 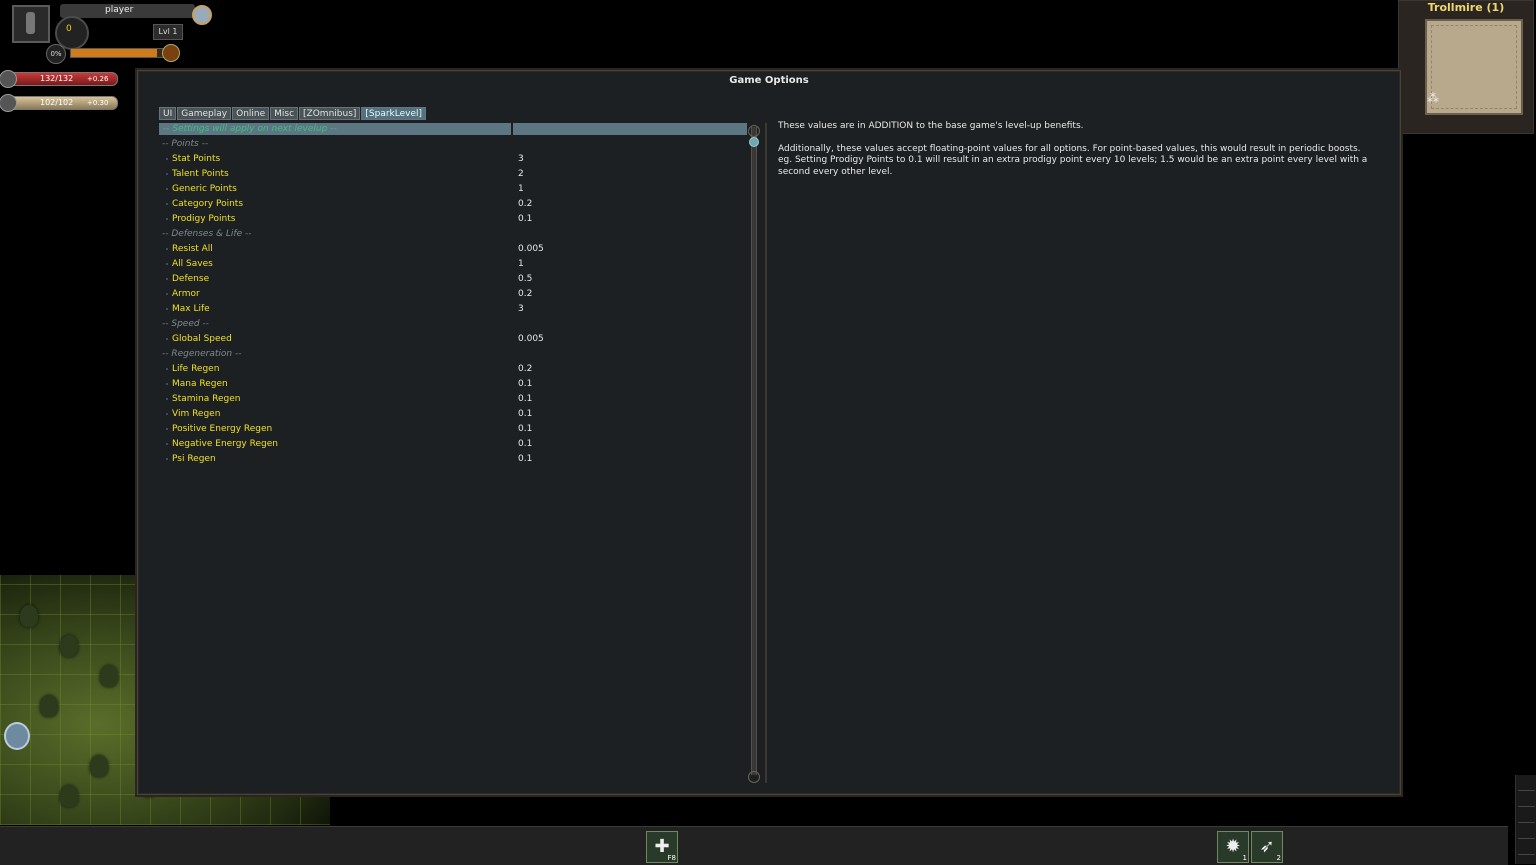 I want to click on option-label: Generic Points, so click(x=204, y=189).